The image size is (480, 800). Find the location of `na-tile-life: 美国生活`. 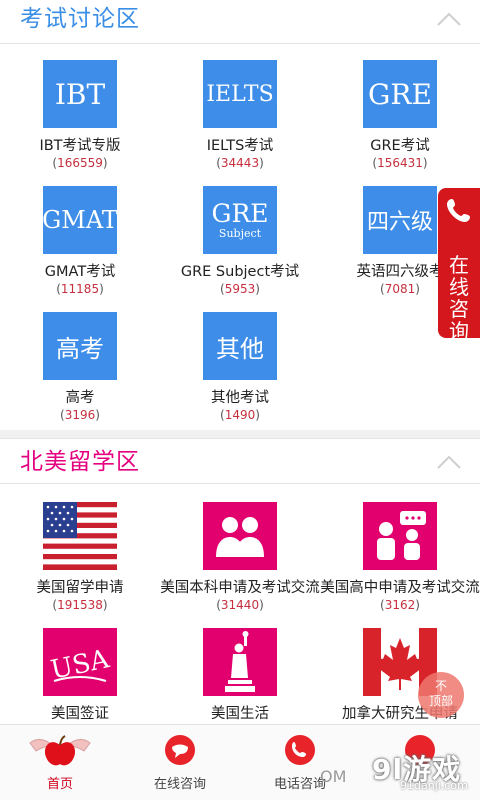

na-tile-life: 美国生活 is located at coordinates (240, 675).